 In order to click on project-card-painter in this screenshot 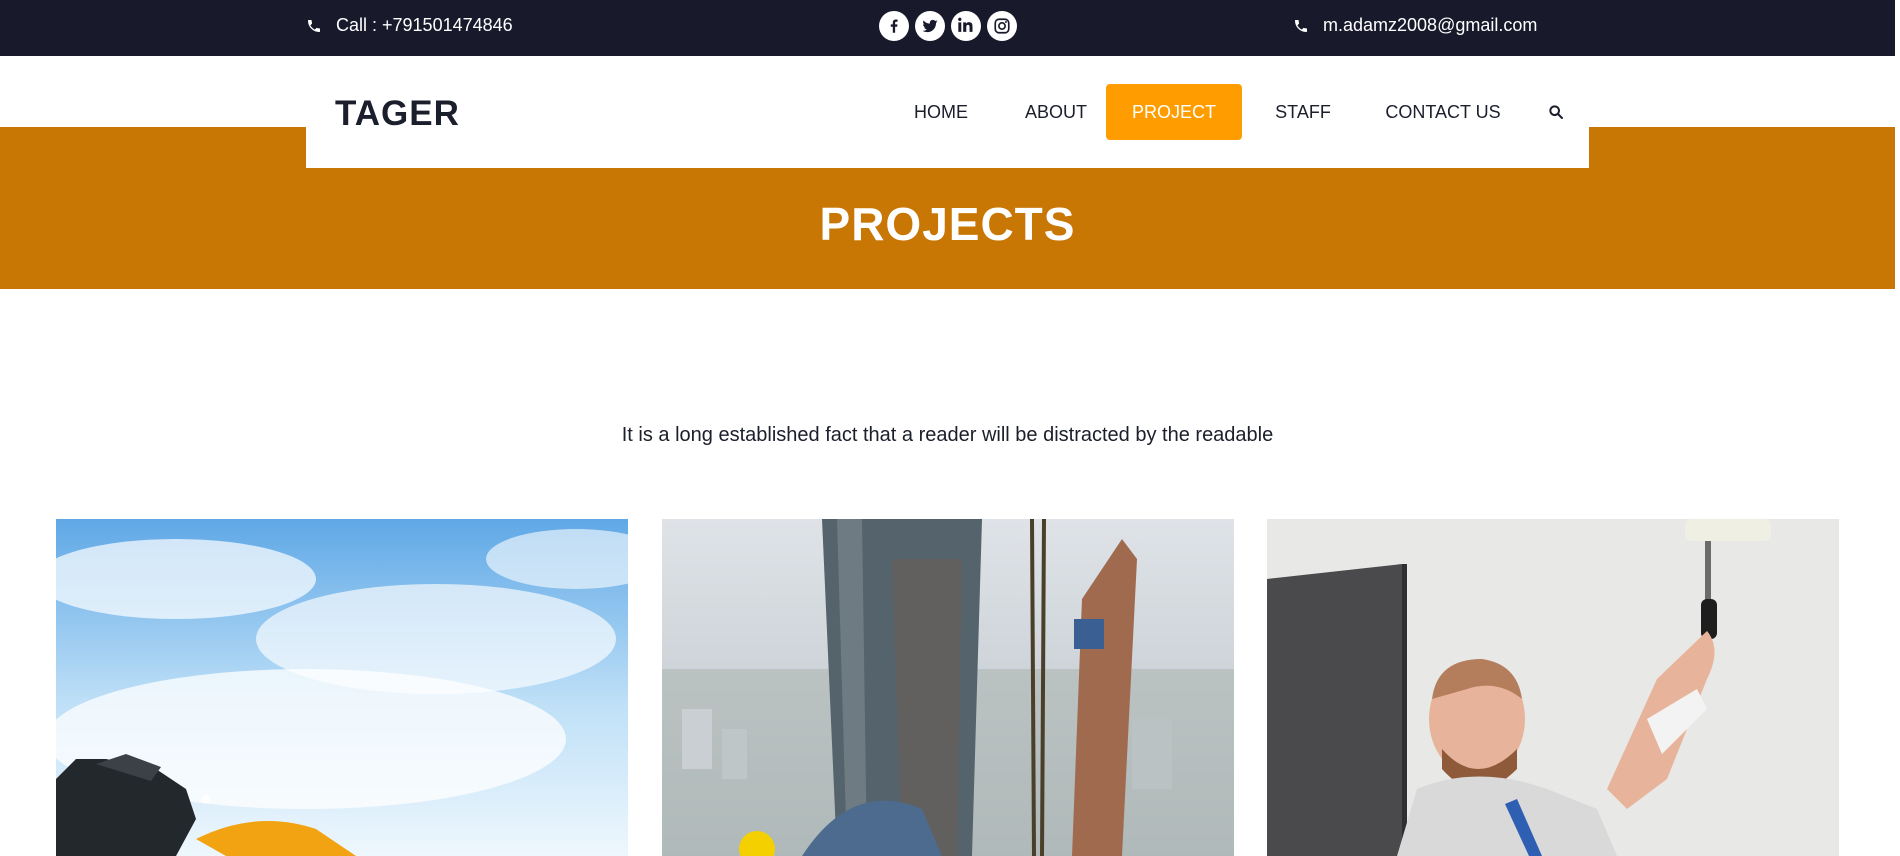, I will do `click(1553, 687)`.